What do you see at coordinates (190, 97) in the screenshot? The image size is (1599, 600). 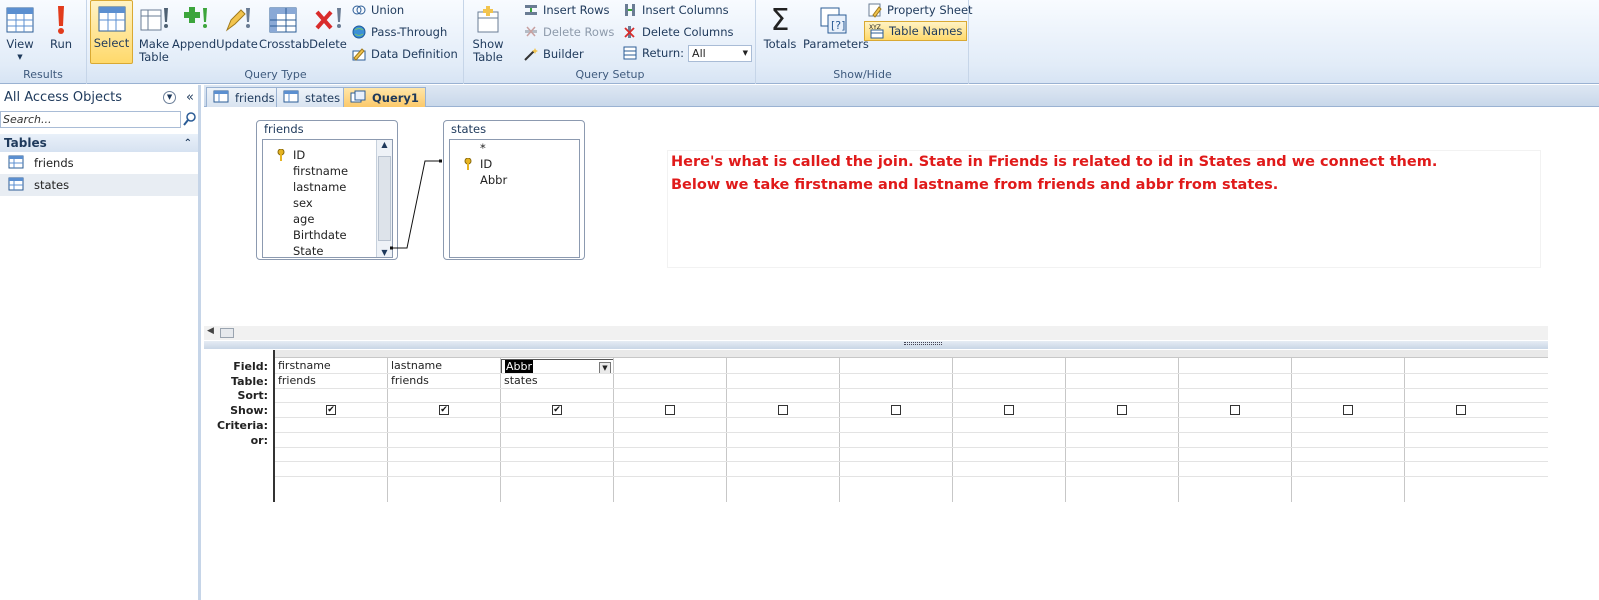 I see `collapse-pane-icon: «` at bounding box center [190, 97].